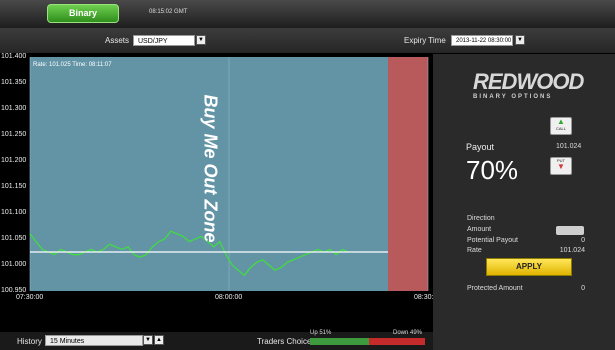 The width and height of the screenshot is (615, 350). What do you see at coordinates (408, 333) in the screenshot?
I see `traders-down-label: Down 49%` at bounding box center [408, 333].